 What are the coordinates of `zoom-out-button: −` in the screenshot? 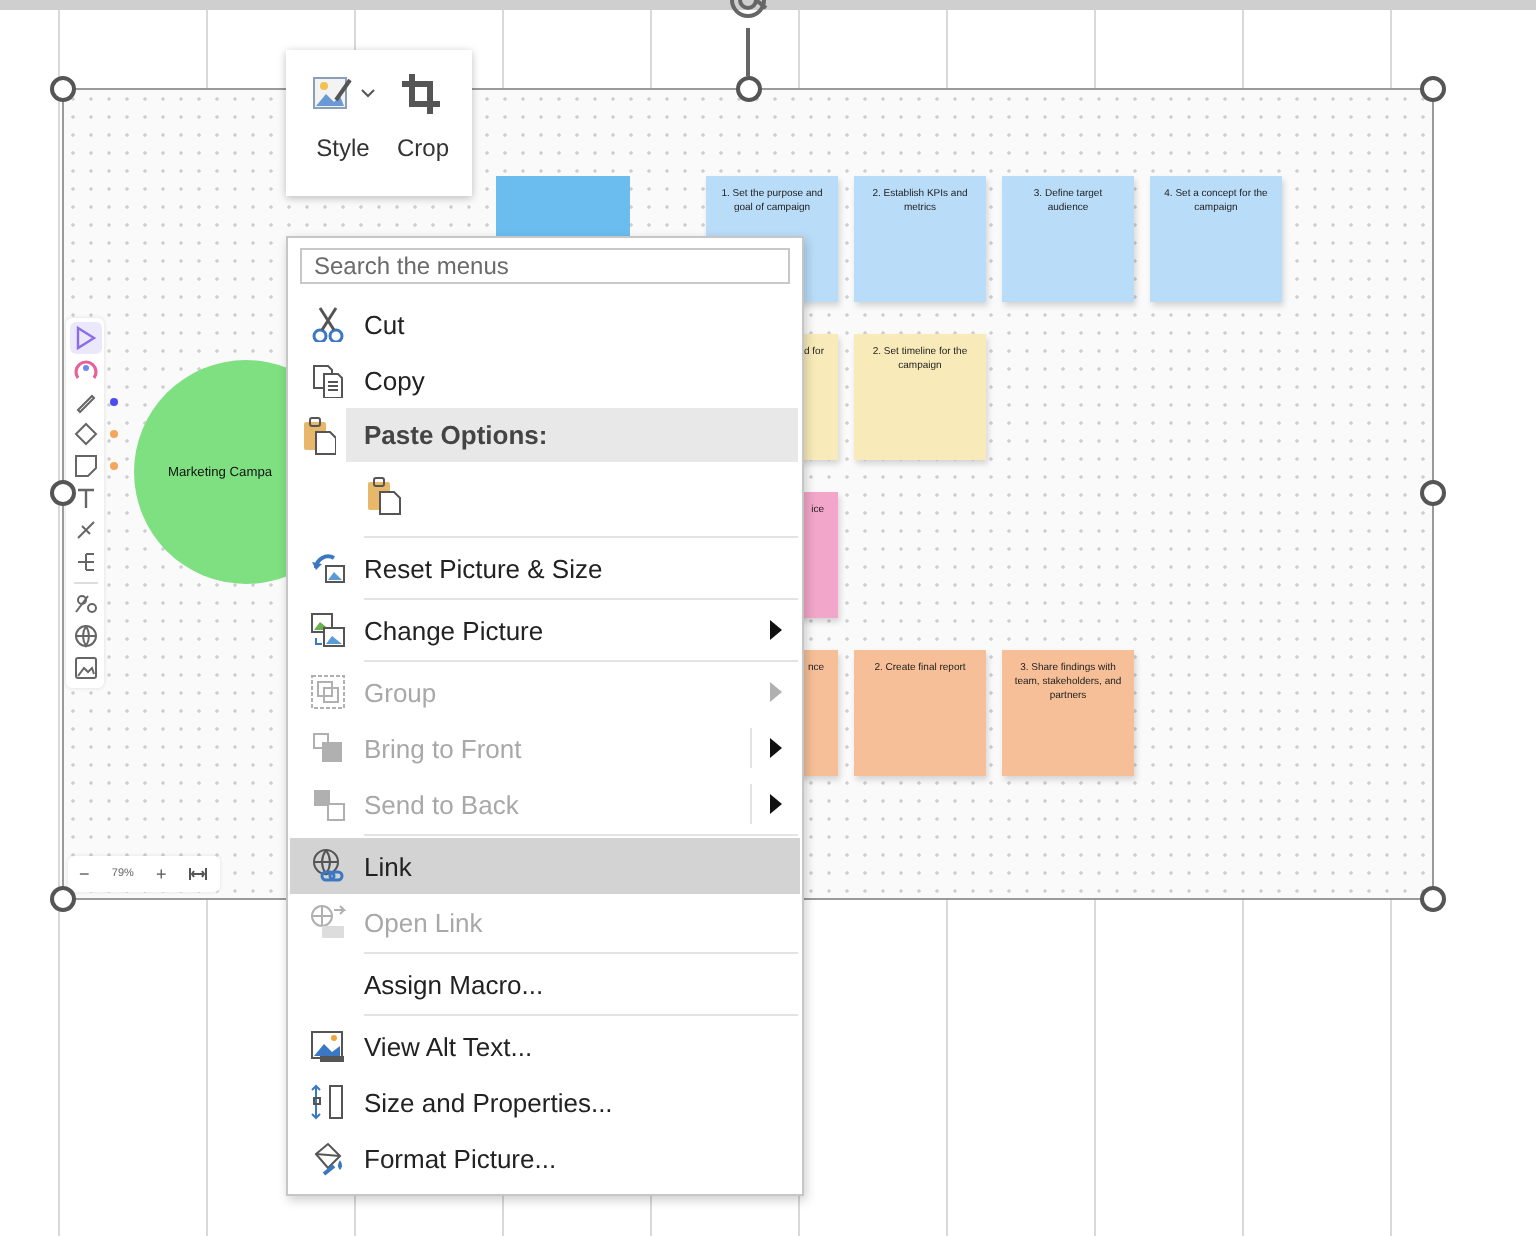 It's located at (84, 874).